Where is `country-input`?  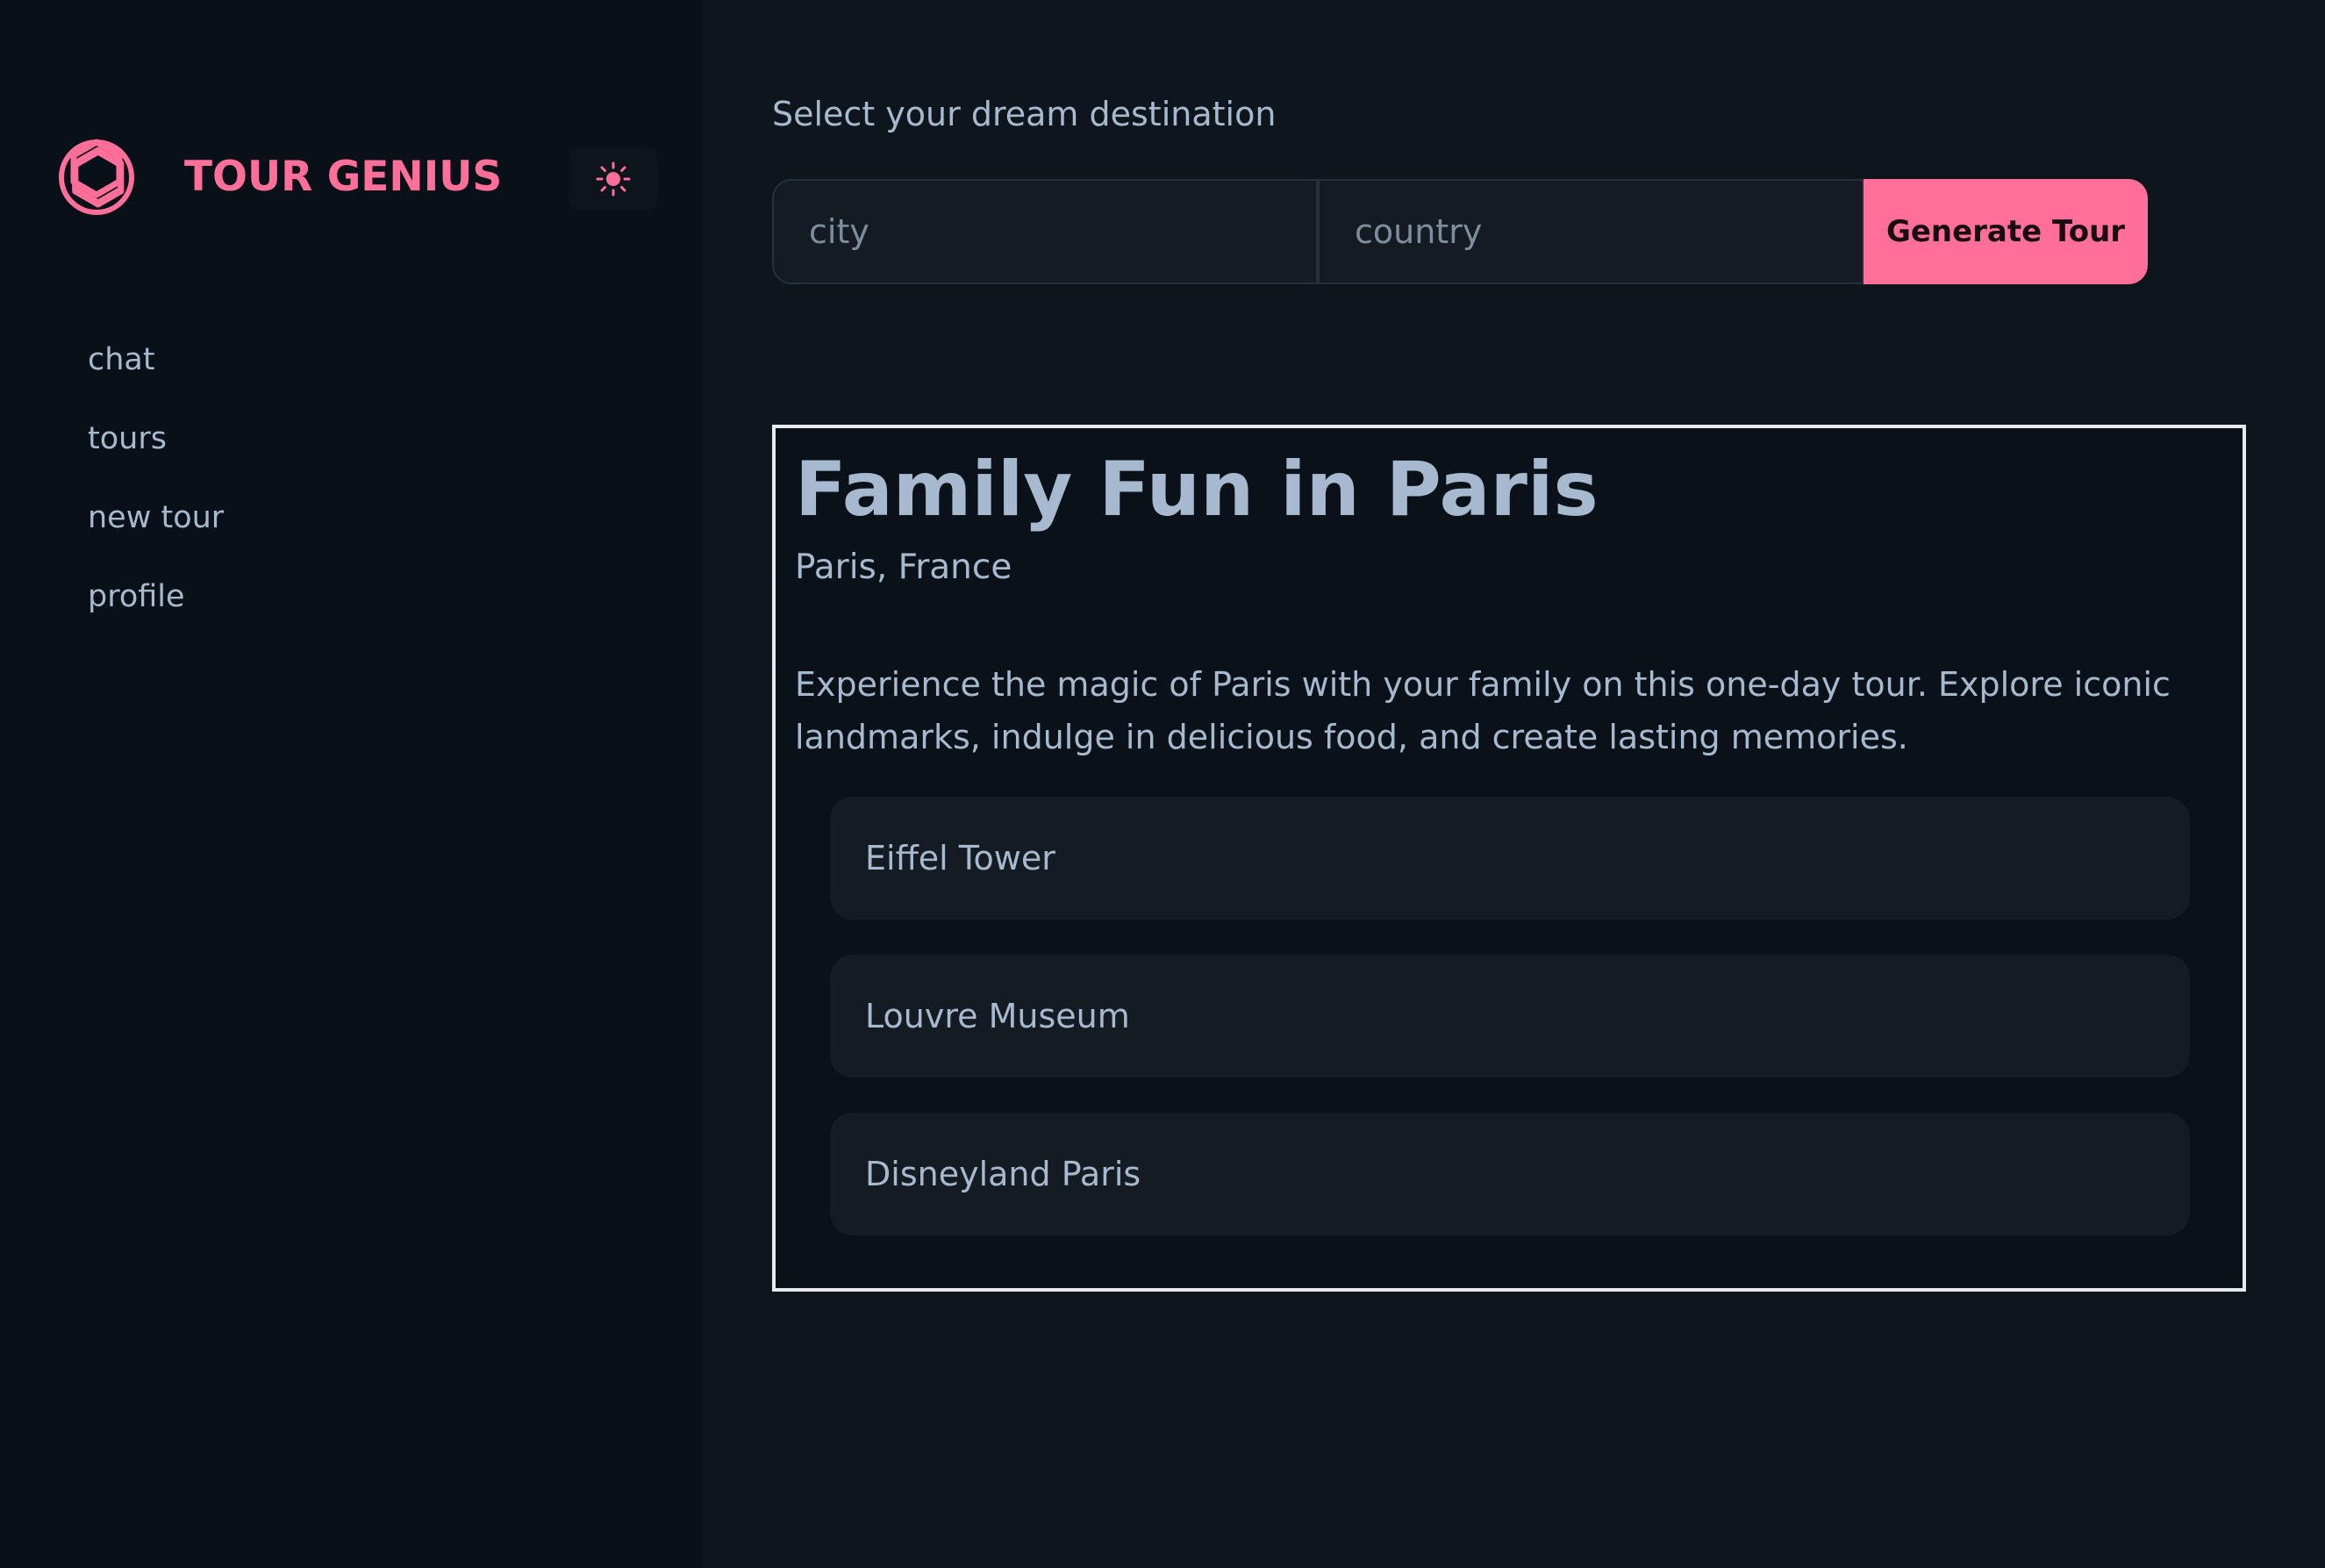
country-input is located at coordinates (1591, 231).